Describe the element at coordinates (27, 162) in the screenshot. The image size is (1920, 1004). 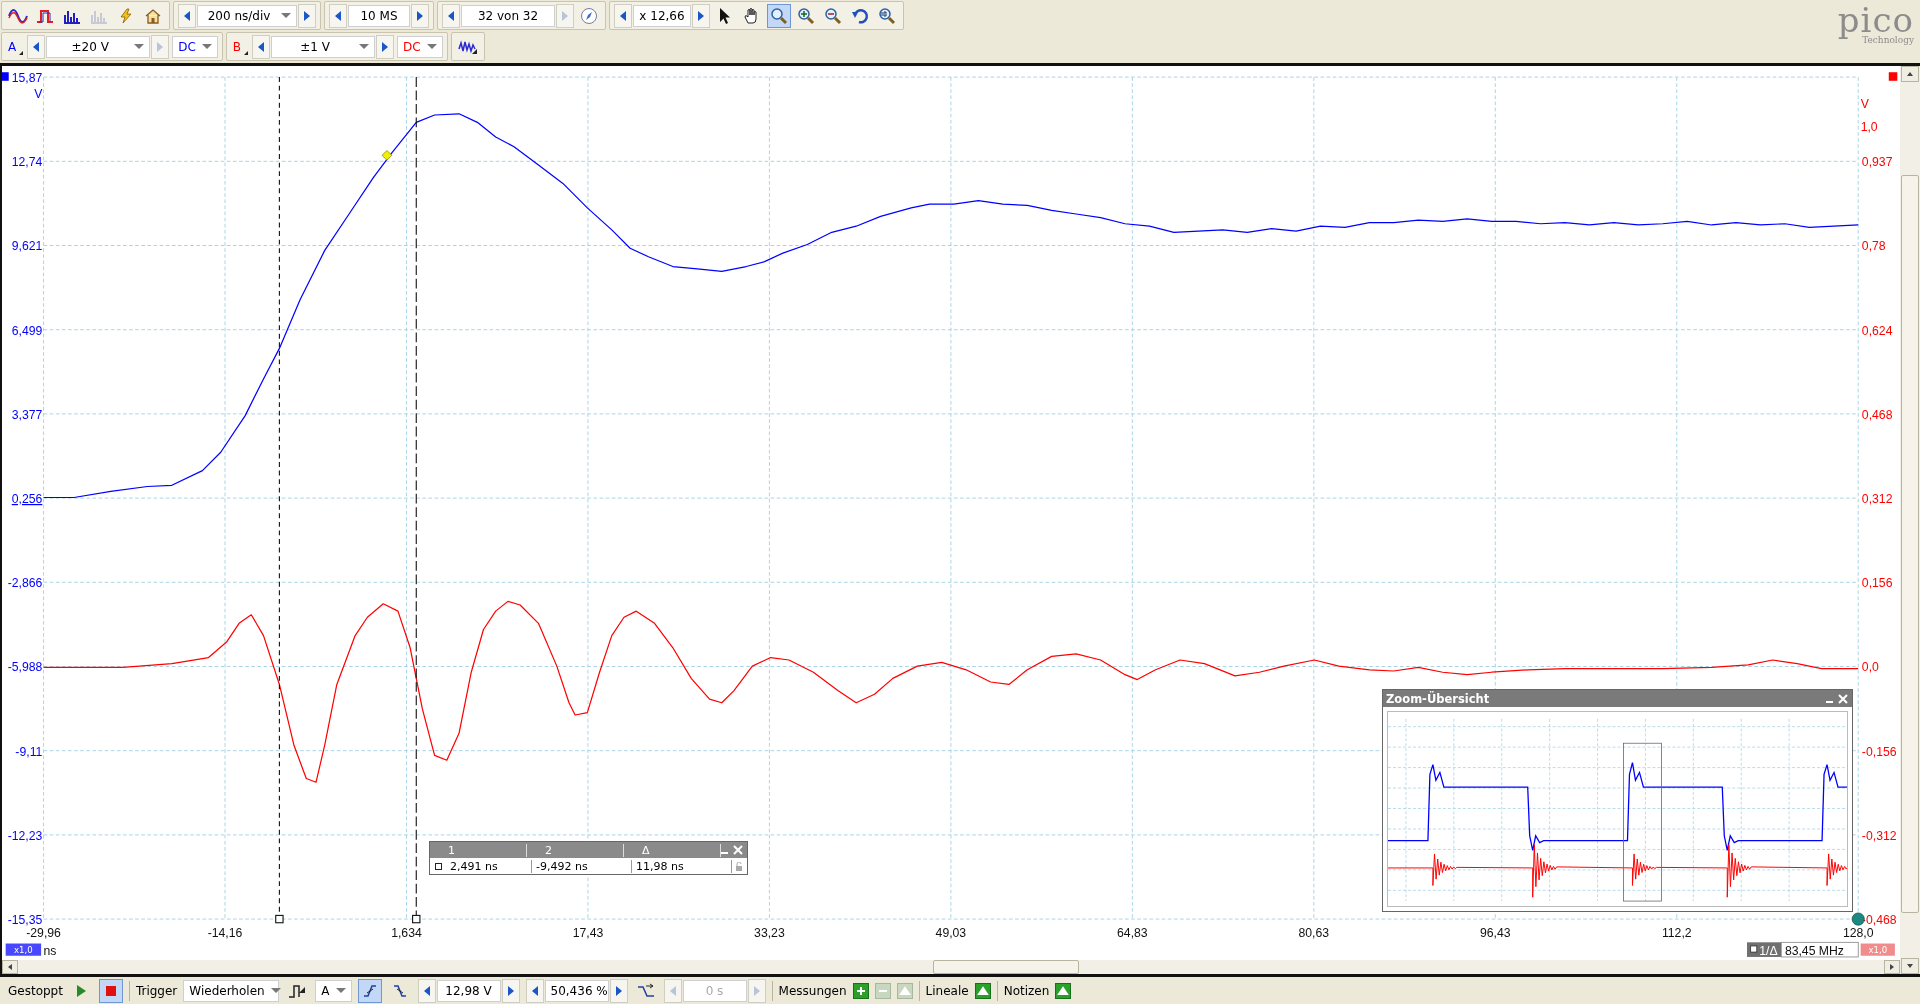
I see `axis-label: 12,74` at that location.